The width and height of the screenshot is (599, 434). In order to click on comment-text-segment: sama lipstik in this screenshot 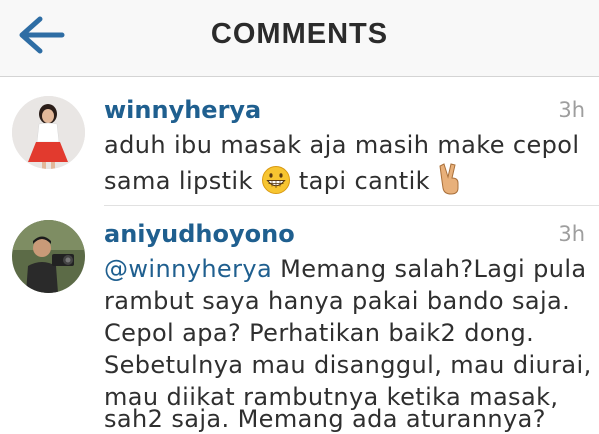, I will do `click(178, 181)`.